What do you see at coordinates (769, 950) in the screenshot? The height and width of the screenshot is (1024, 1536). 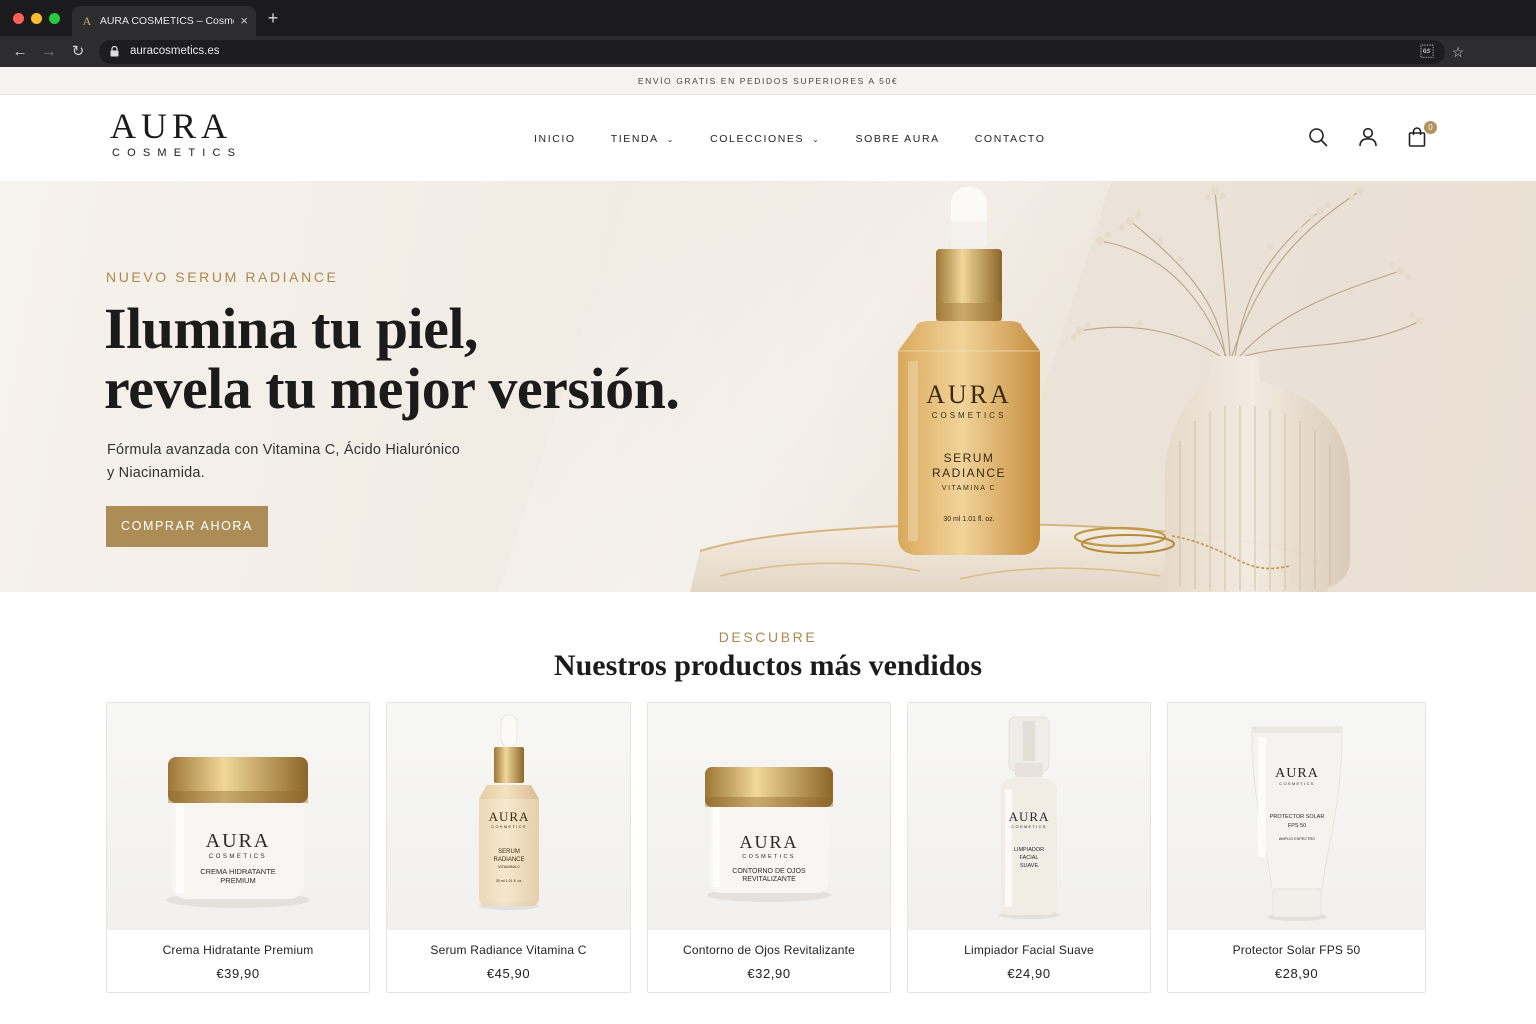 I see `product-name: Contorno de Ojos Revitalizante` at bounding box center [769, 950].